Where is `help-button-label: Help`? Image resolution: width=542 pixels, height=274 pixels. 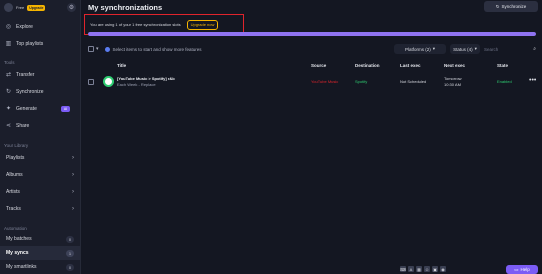
help-button-label: Help is located at coordinates (525, 269).